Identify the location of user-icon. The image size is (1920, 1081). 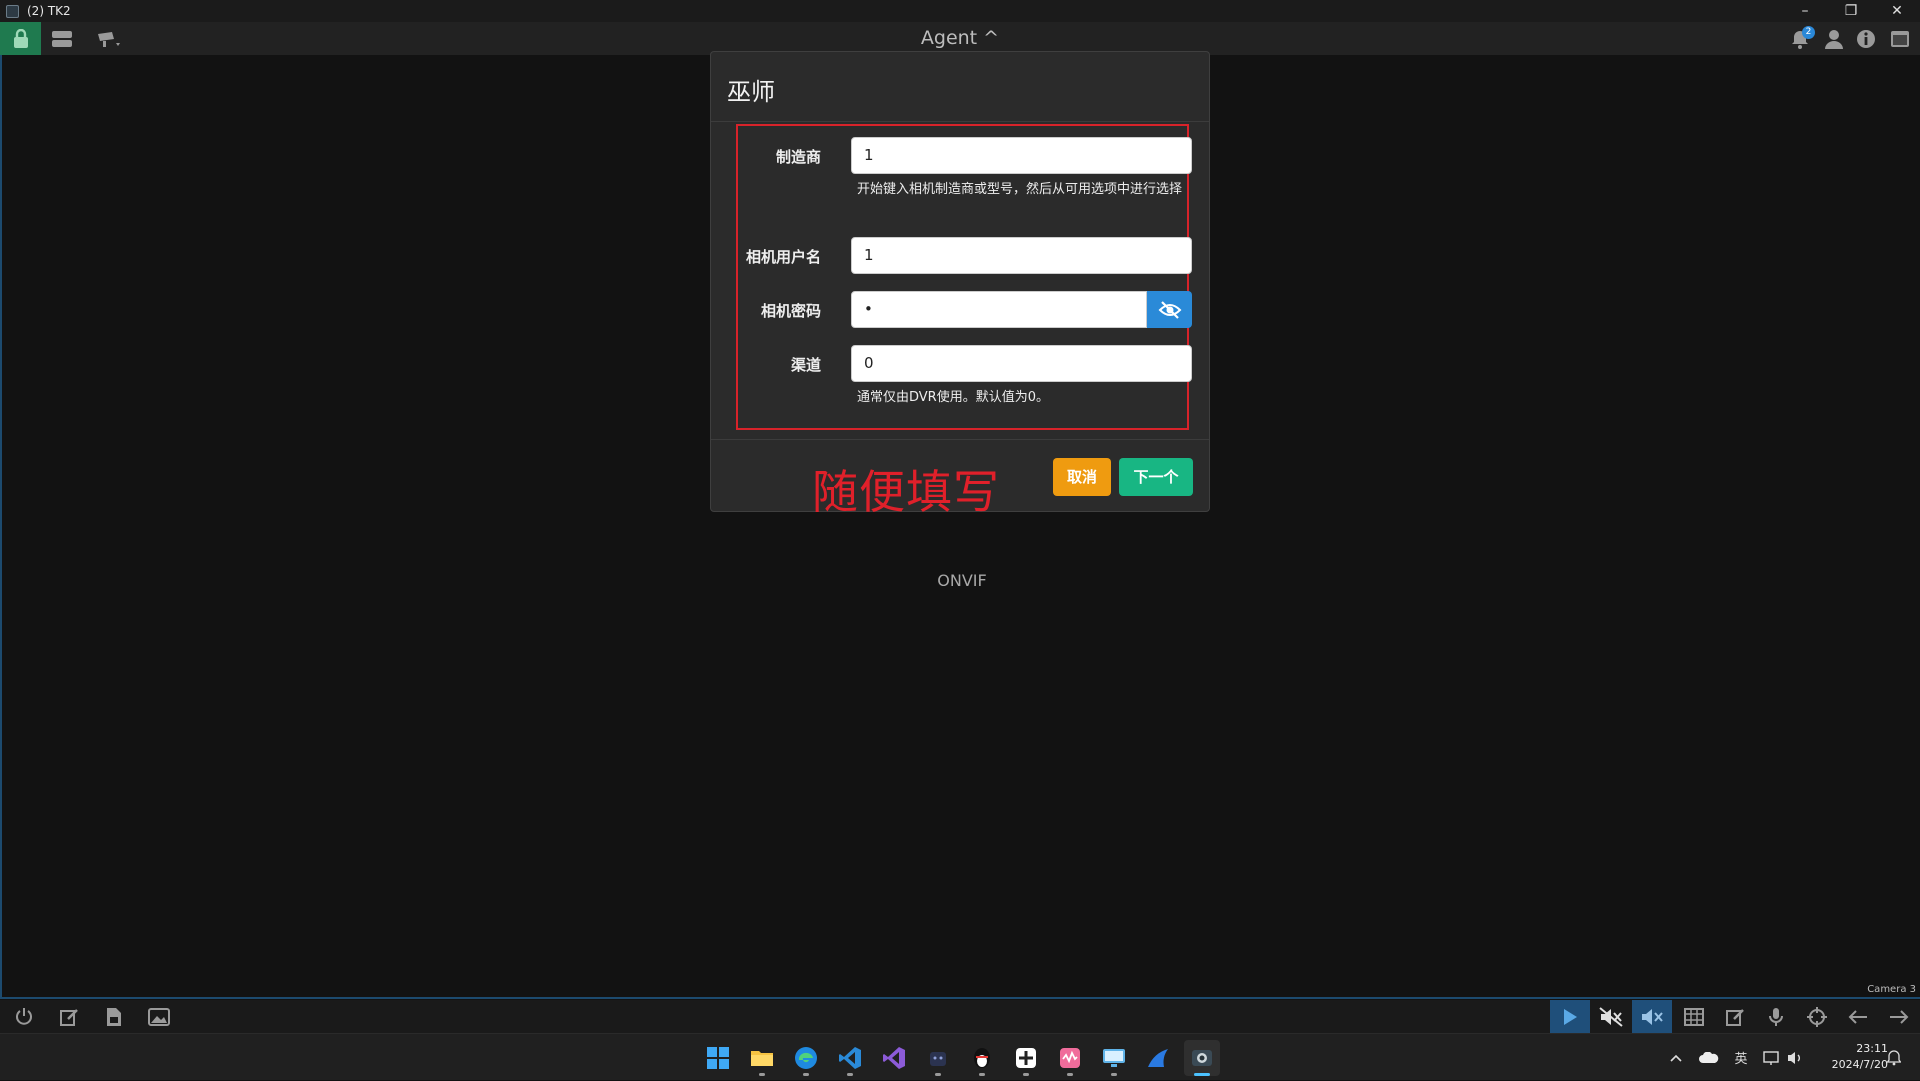
(1834, 39).